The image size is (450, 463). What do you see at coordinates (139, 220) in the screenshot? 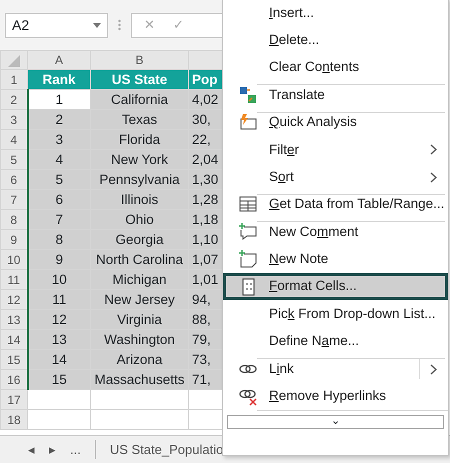
I see `table-cell: Ohio` at bounding box center [139, 220].